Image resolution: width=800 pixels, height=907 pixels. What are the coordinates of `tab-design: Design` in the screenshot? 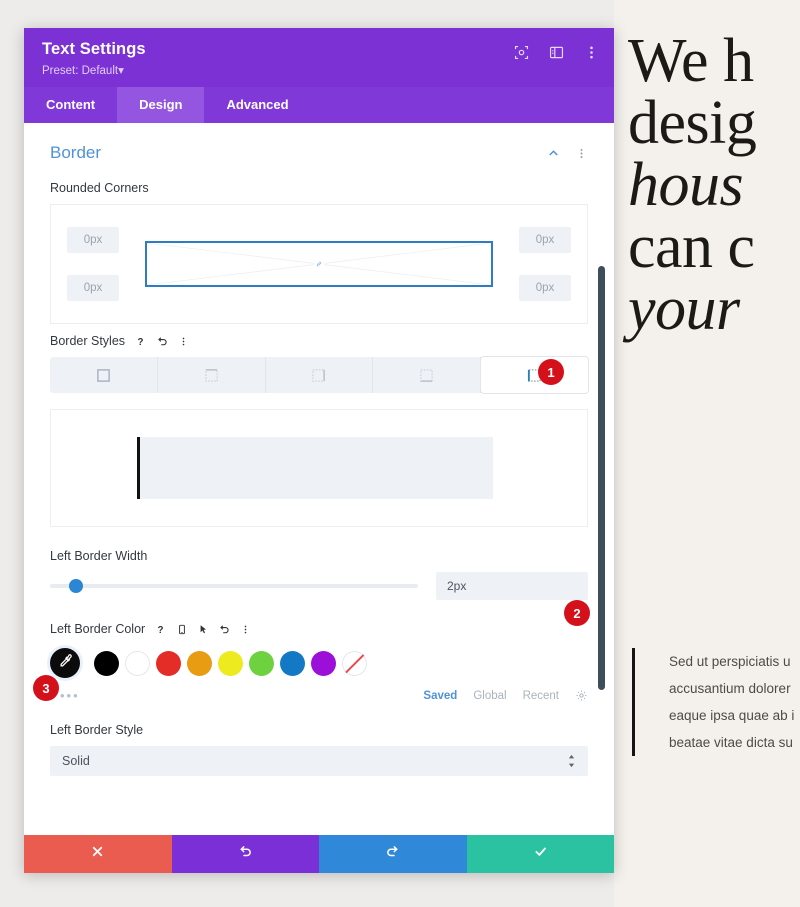 It's located at (161, 105).